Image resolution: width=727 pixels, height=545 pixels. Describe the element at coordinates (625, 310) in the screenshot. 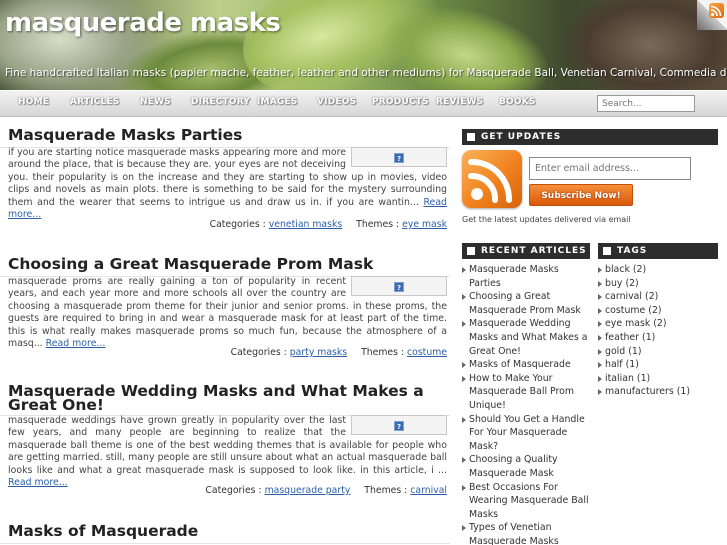

I see `tag-link: costume` at that location.